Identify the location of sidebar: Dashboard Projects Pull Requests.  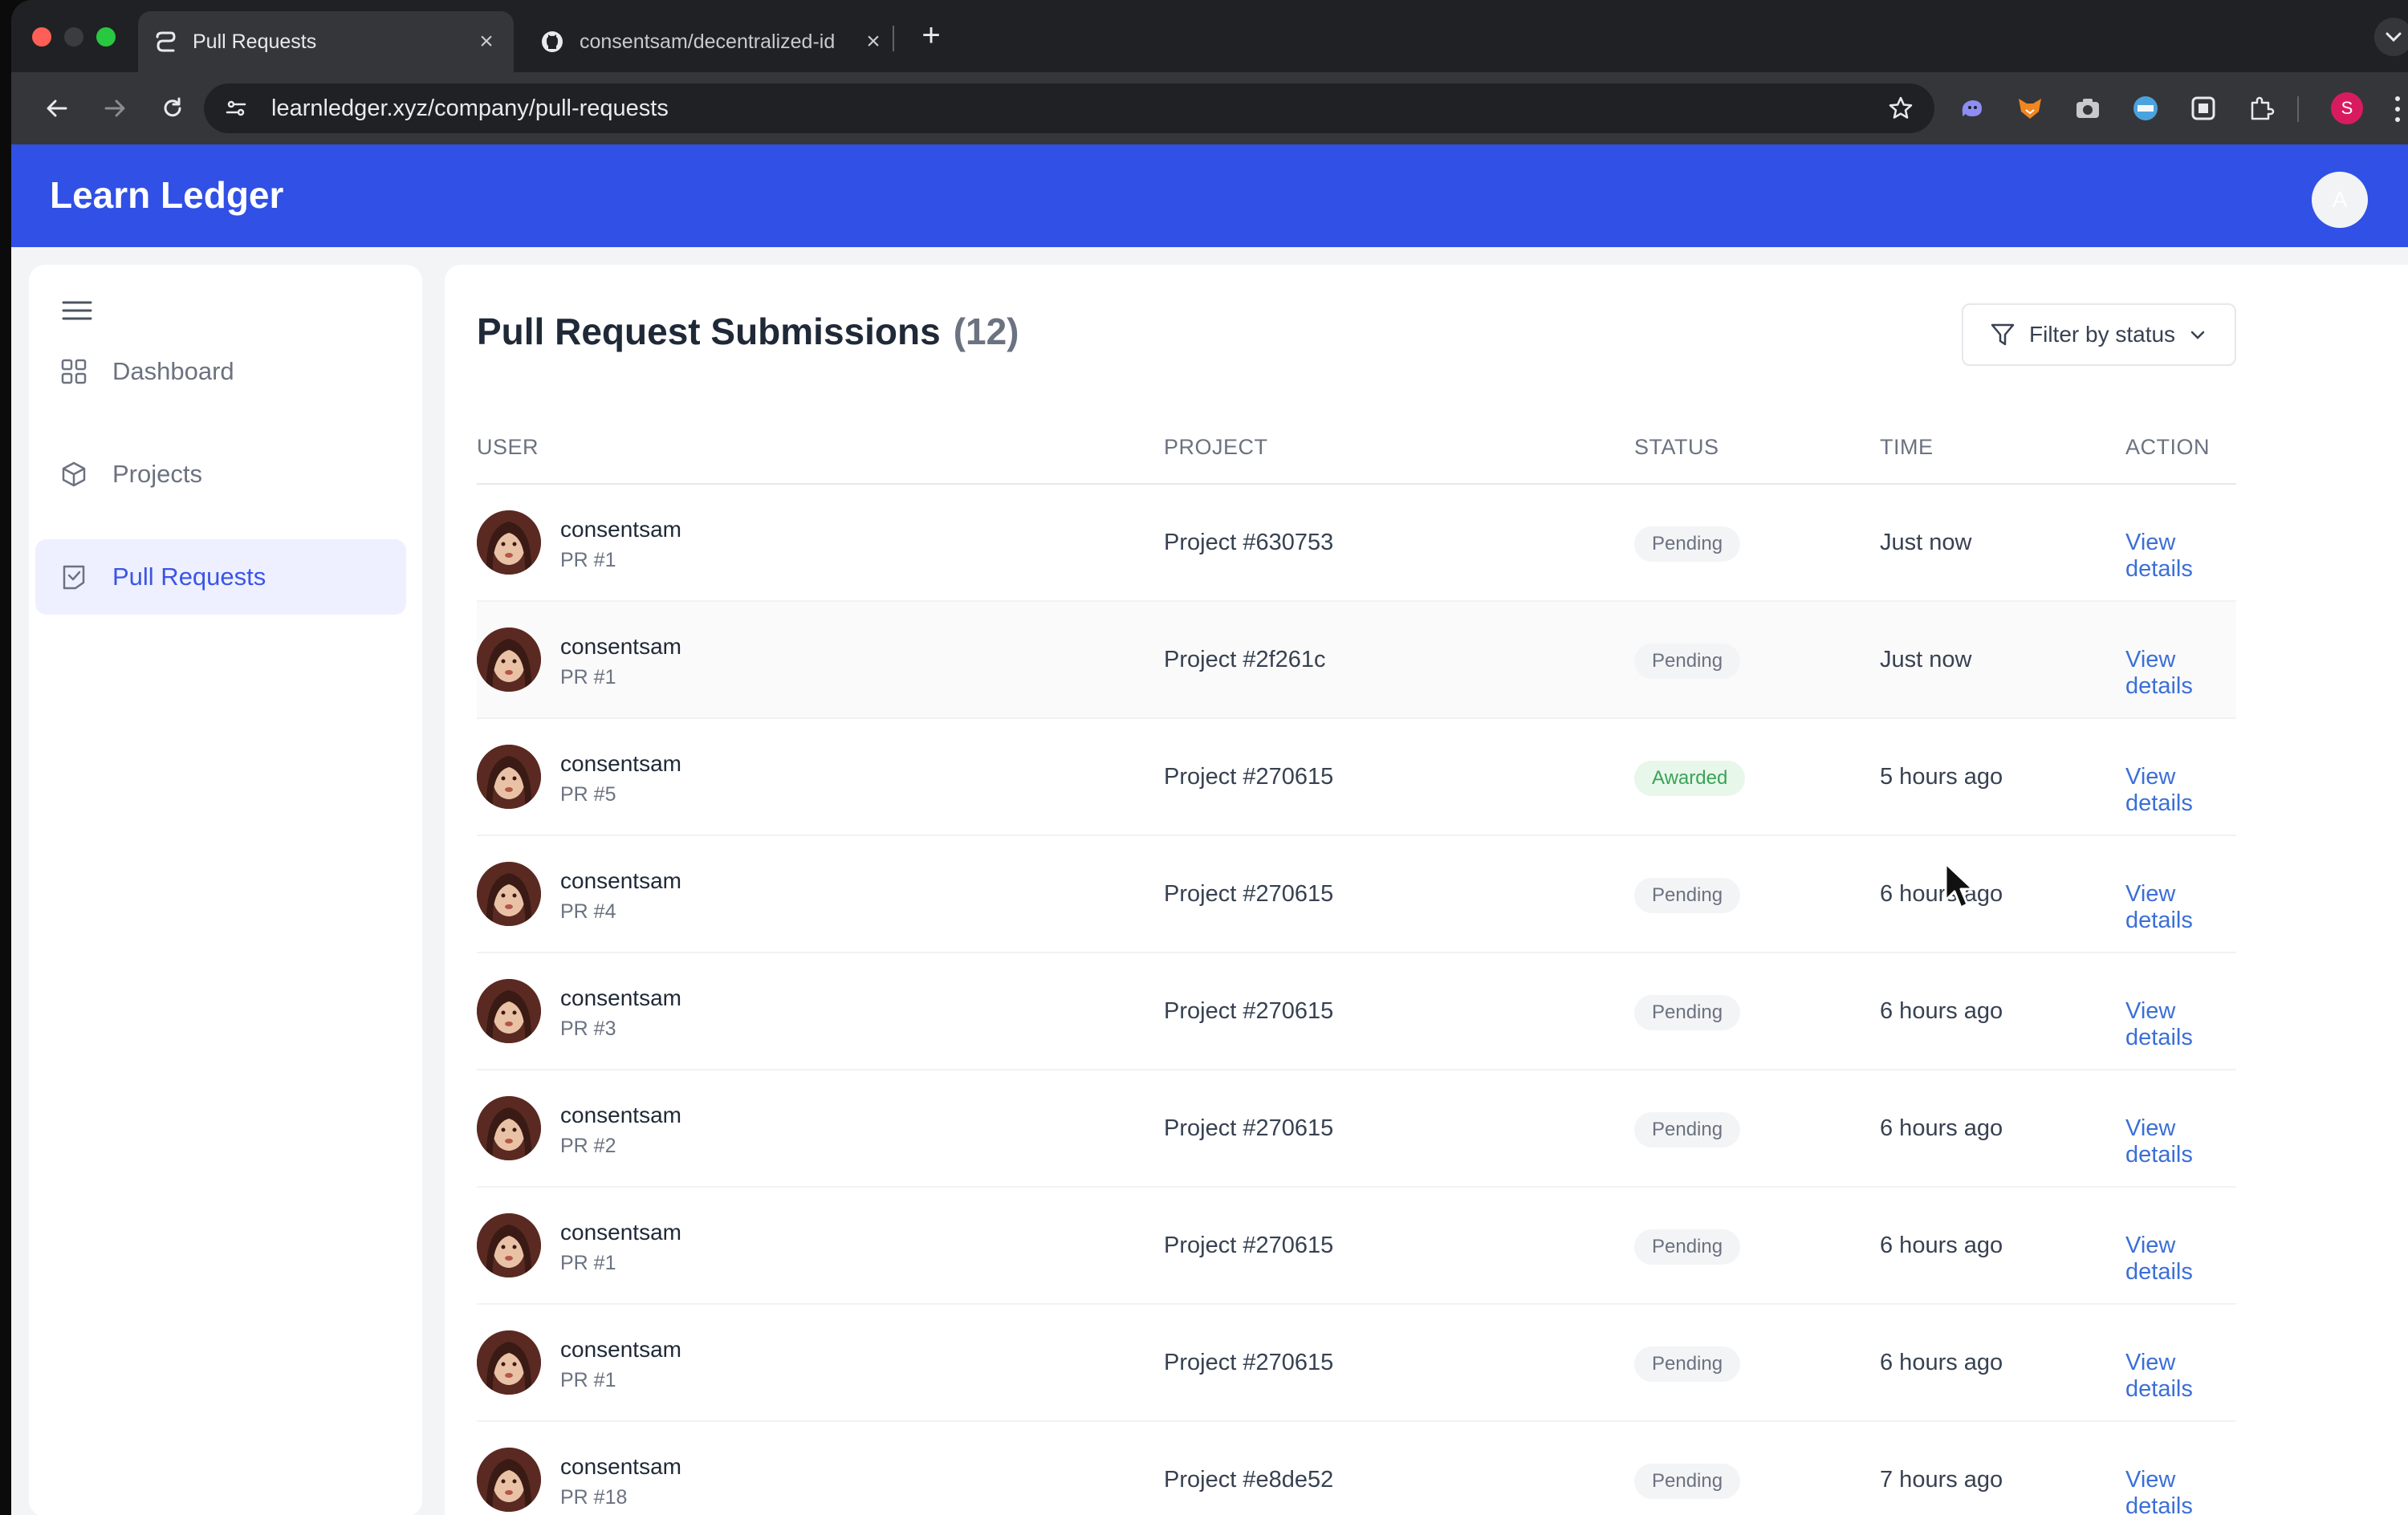
(225, 890).